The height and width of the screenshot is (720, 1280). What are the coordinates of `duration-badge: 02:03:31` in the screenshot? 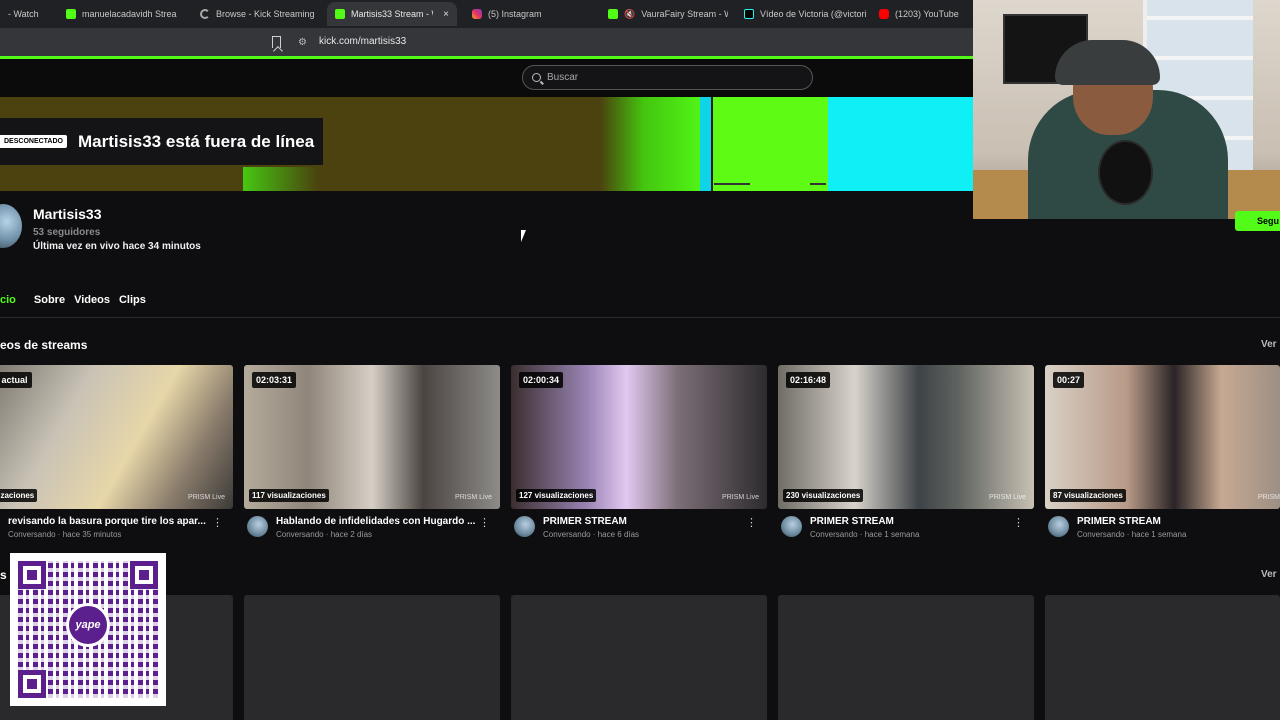 It's located at (274, 380).